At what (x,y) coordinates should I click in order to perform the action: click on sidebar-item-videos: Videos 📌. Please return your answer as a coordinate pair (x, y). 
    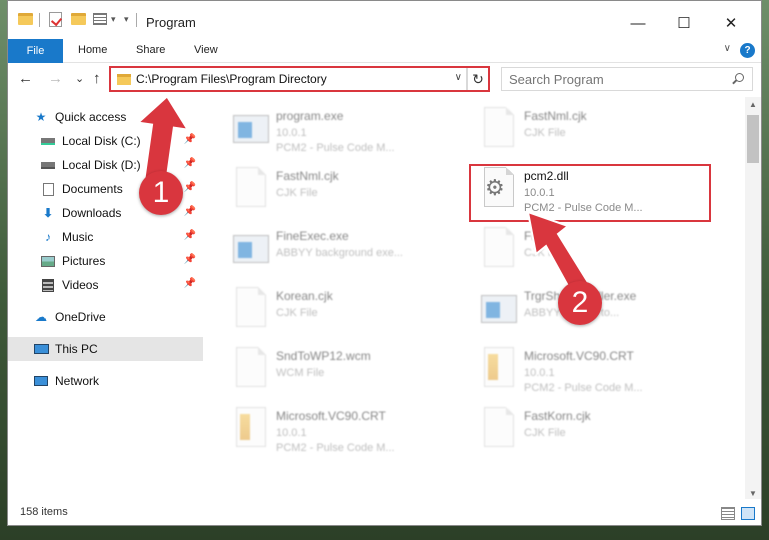
    Looking at the image, I should click on (105, 285).